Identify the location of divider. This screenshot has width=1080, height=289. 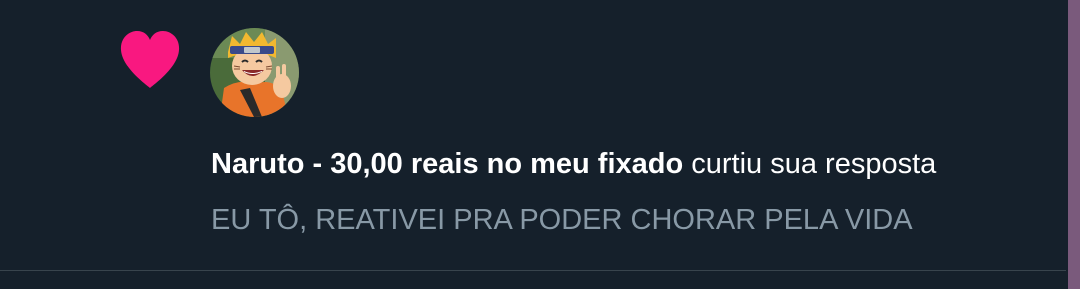
(533, 270).